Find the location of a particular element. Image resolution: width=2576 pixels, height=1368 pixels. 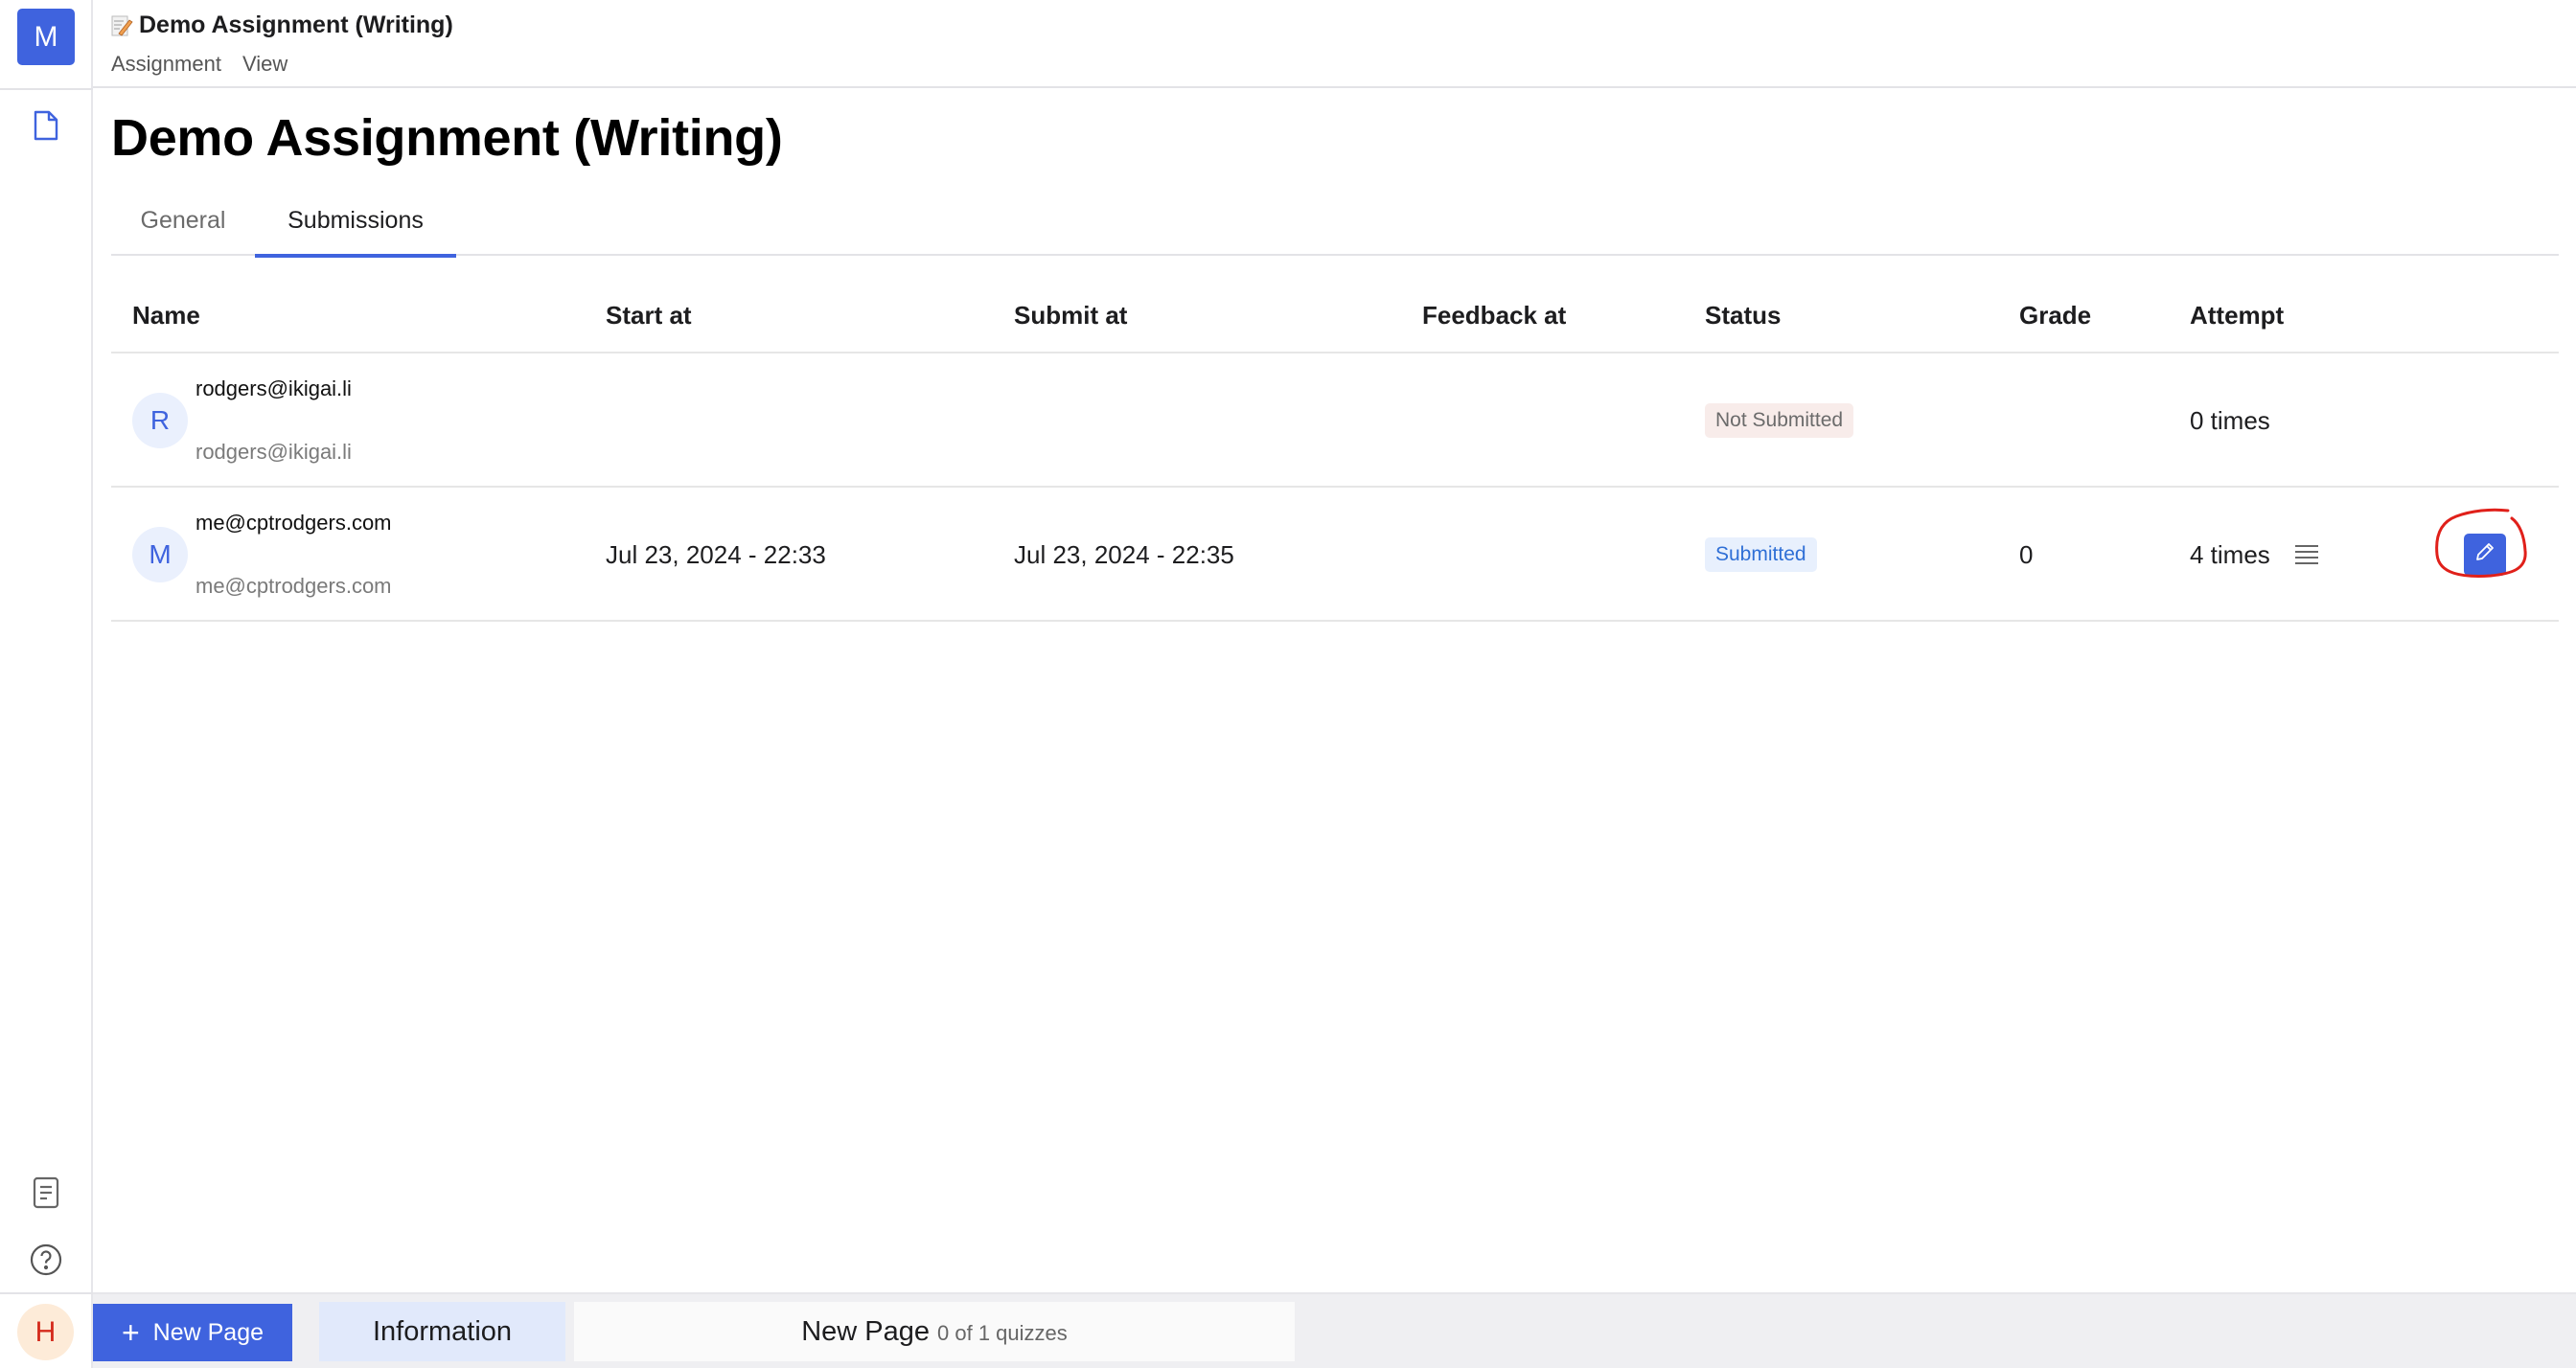

column-header-grade: Grade is located at coordinates (2055, 315).